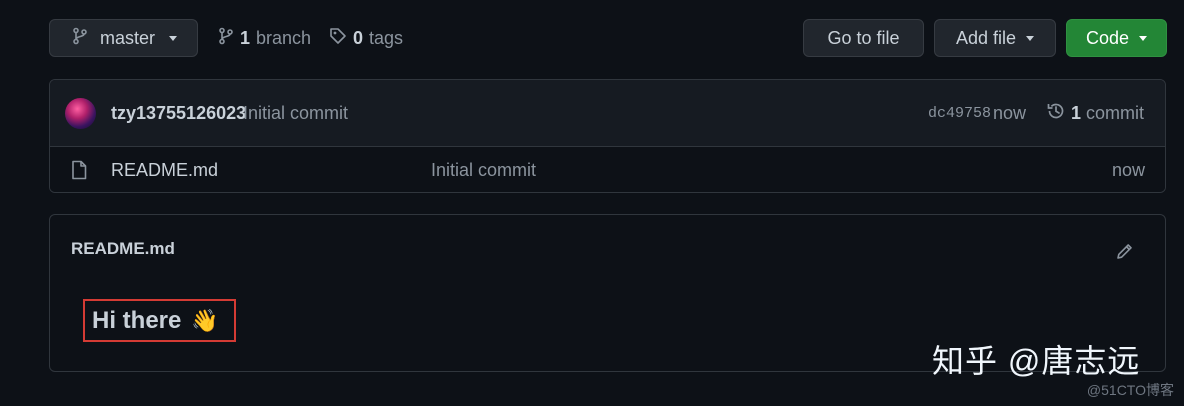  I want to click on branch-name: master, so click(128, 37).